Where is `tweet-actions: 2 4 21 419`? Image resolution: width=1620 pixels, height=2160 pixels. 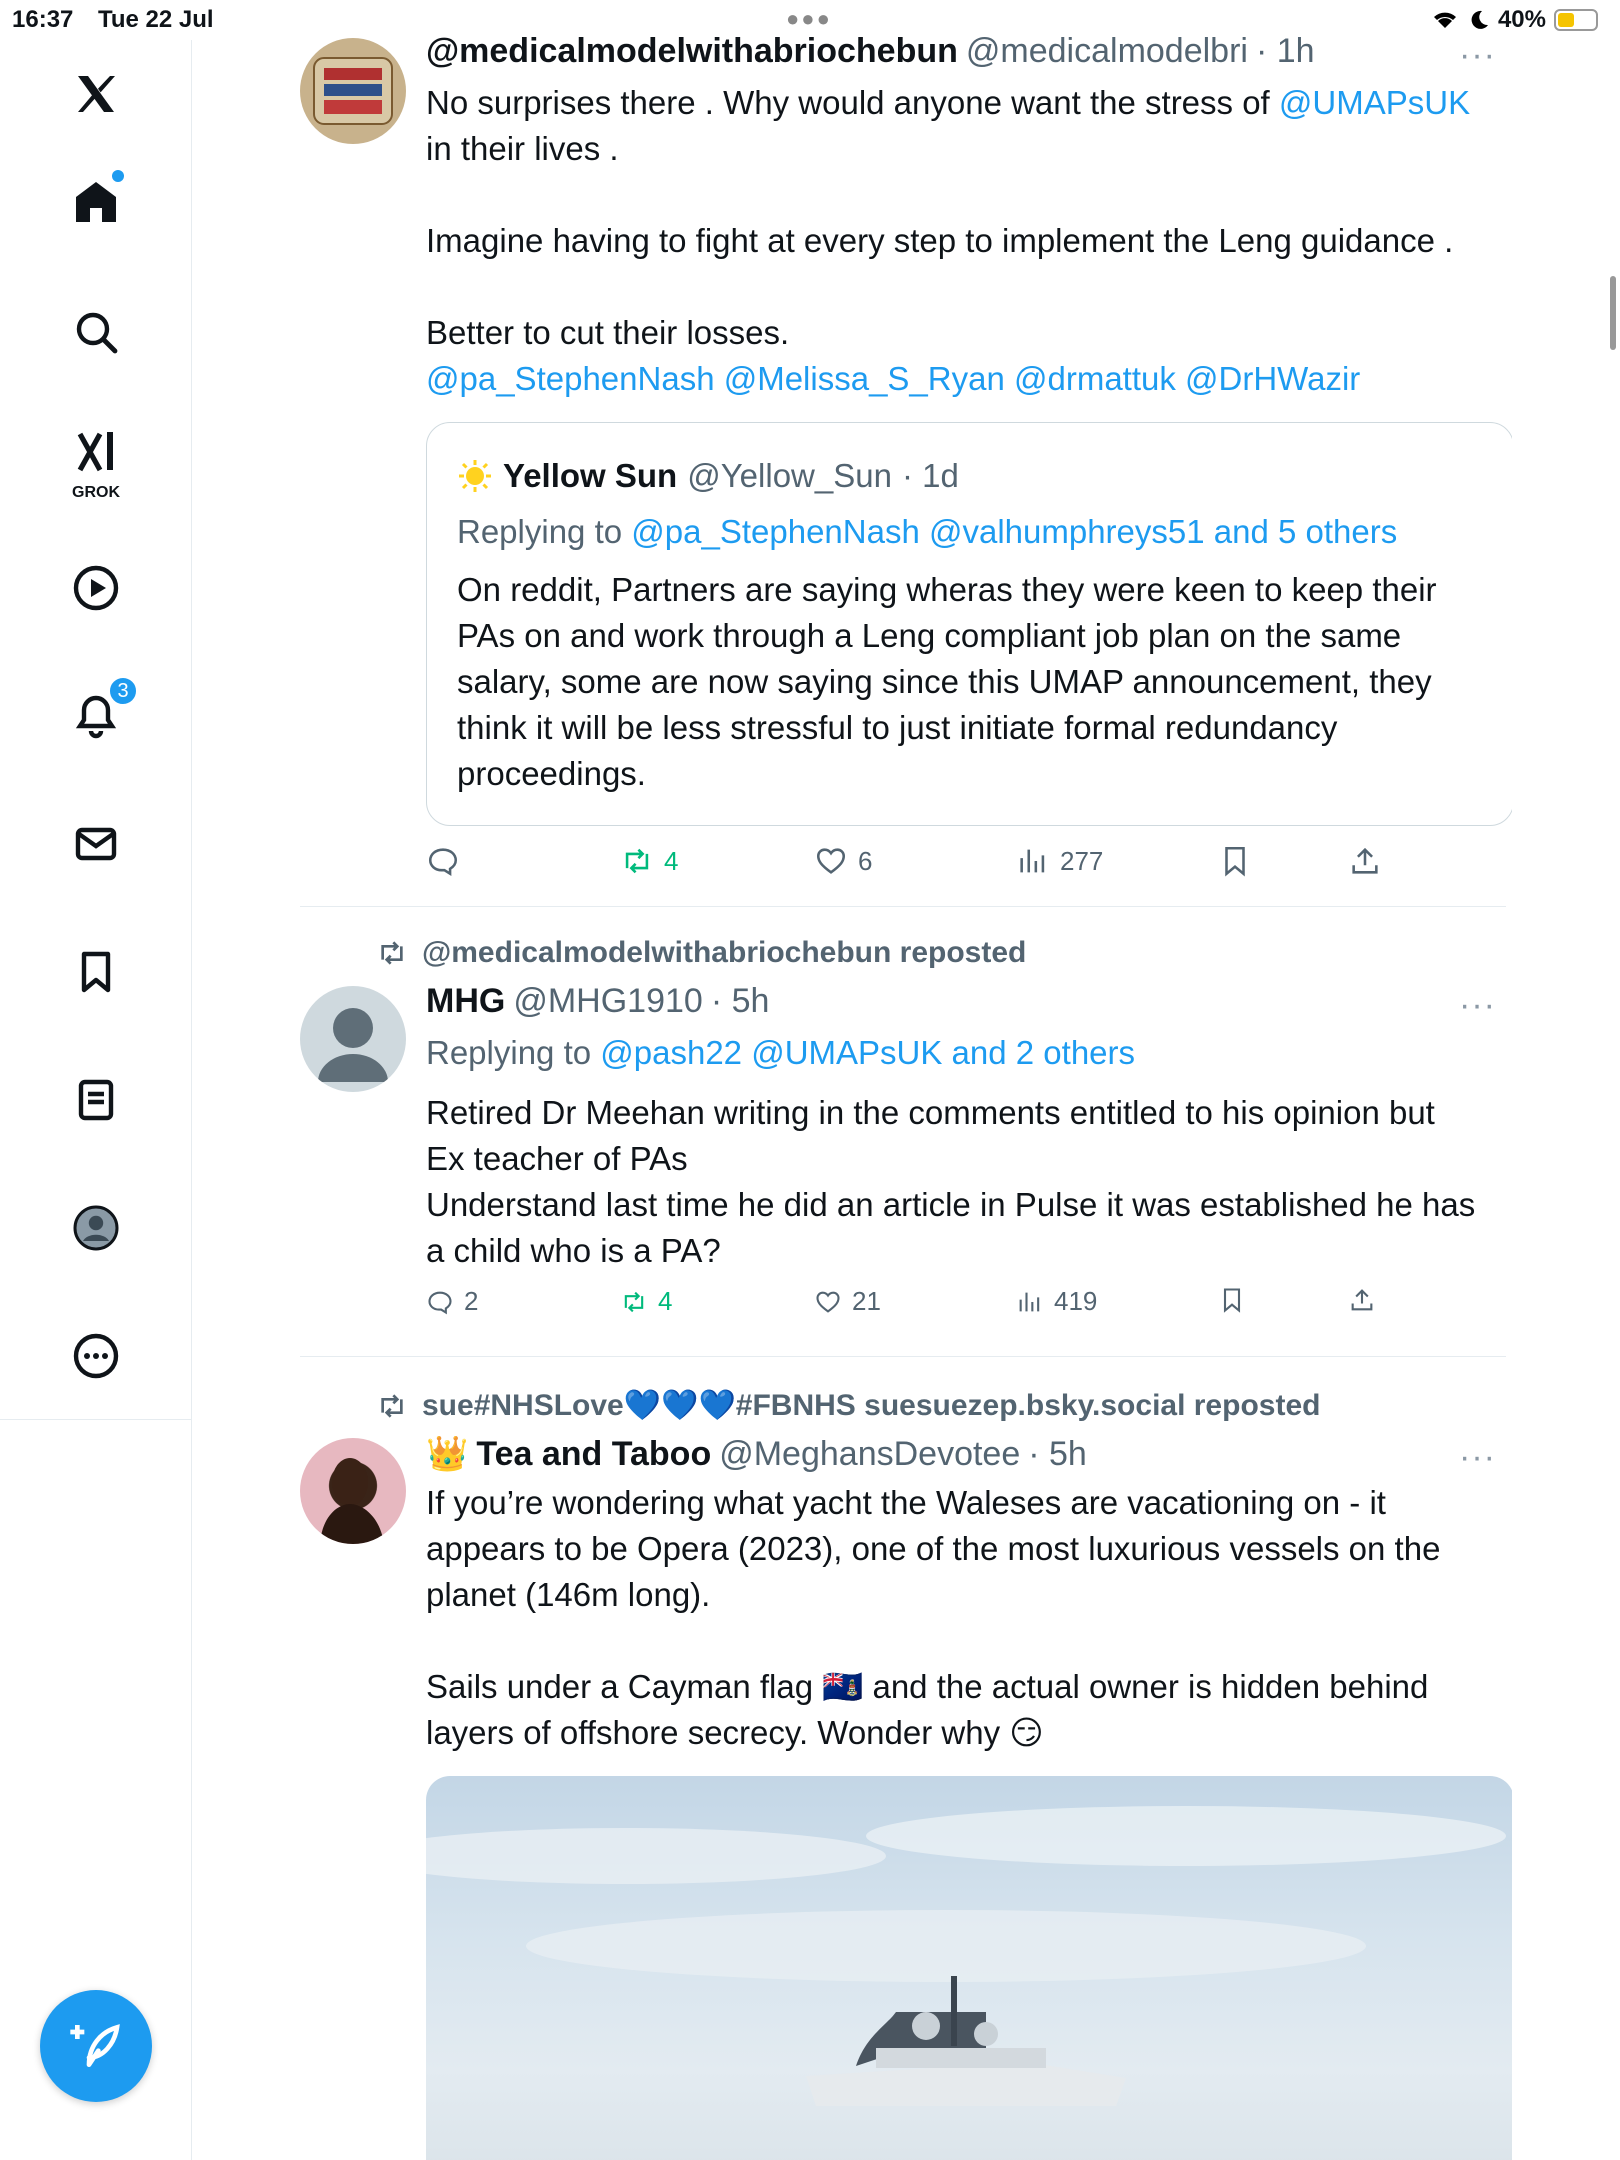
tweet-actions: 2 4 21 419 is located at coordinates (926, 1308).